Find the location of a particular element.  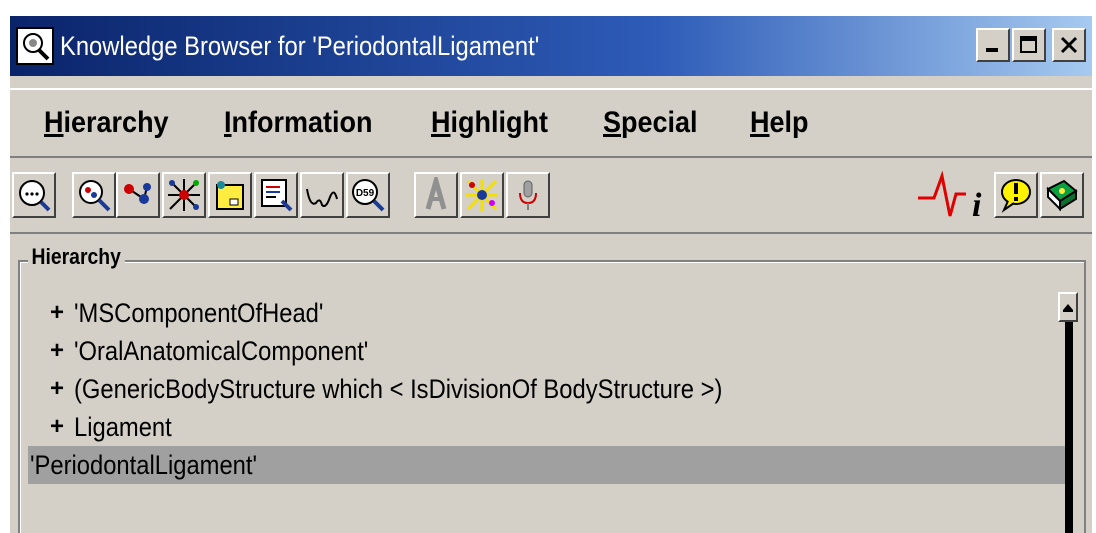

tree-row-label: 'PeriodontalLigament' is located at coordinates (144, 464).